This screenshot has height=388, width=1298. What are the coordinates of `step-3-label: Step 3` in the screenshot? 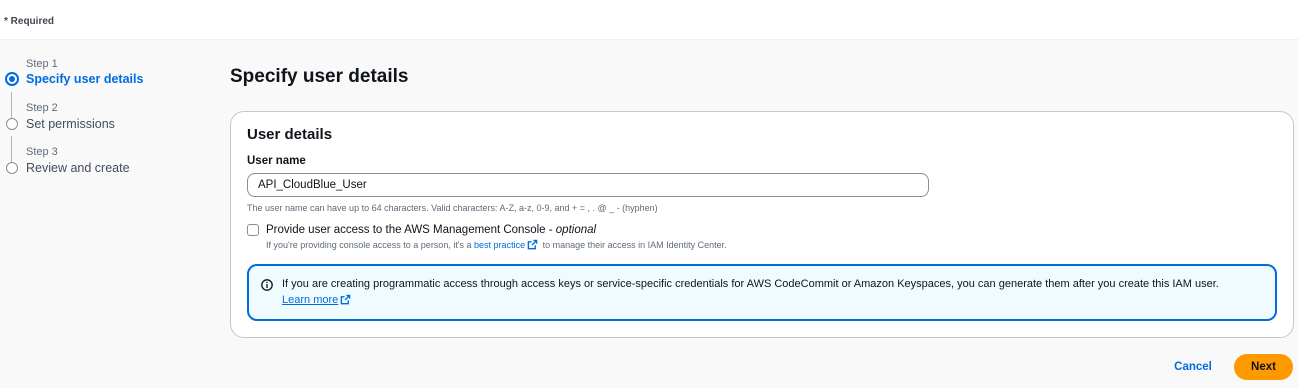 It's located at (42, 152).